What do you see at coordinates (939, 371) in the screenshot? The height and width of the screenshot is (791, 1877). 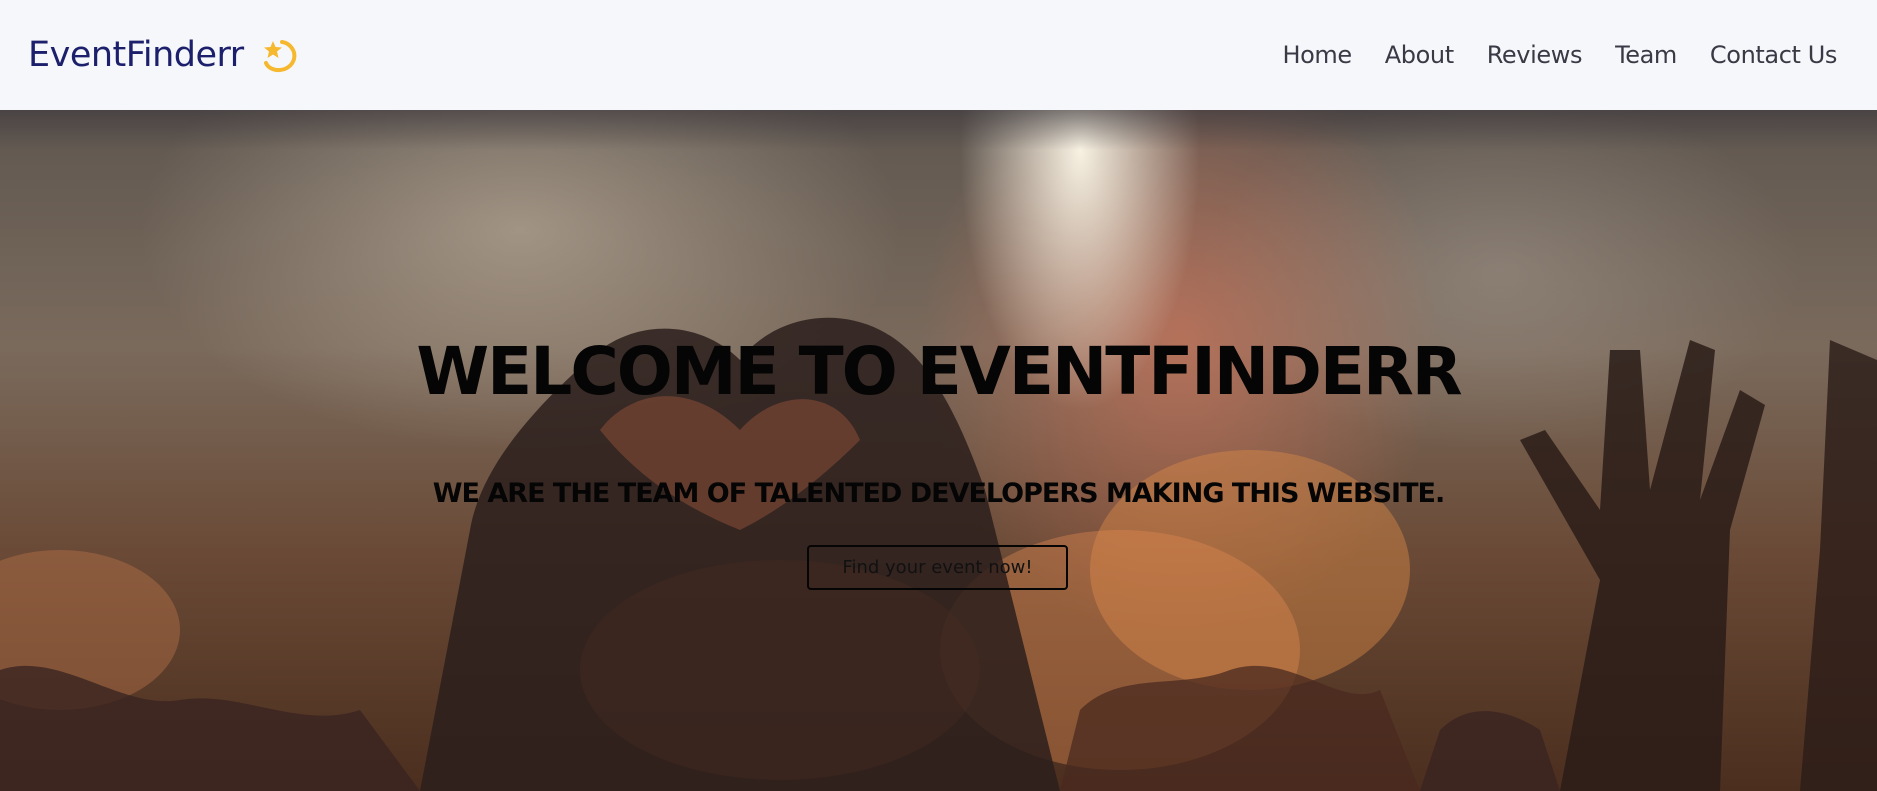 I see `hero-title: WELCOME TO EVENTFINDERR` at bounding box center [939, 371].